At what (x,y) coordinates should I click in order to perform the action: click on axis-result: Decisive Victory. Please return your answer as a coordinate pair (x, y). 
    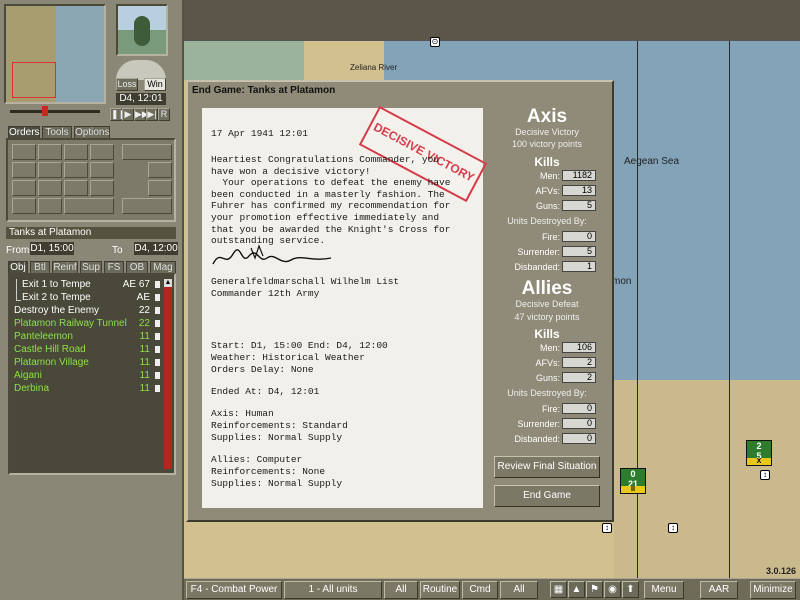
    Looking at the image, I should click on (547, 132).